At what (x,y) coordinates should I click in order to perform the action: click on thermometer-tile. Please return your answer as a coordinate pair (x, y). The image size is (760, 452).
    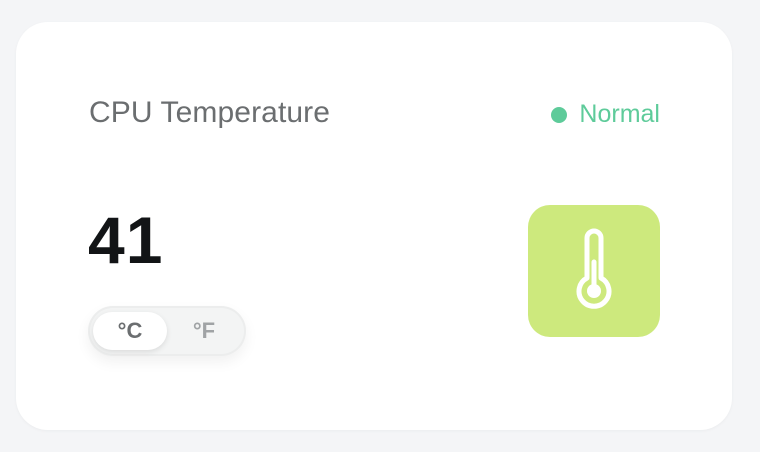
    Looking at the image, I should click on (594, 271).